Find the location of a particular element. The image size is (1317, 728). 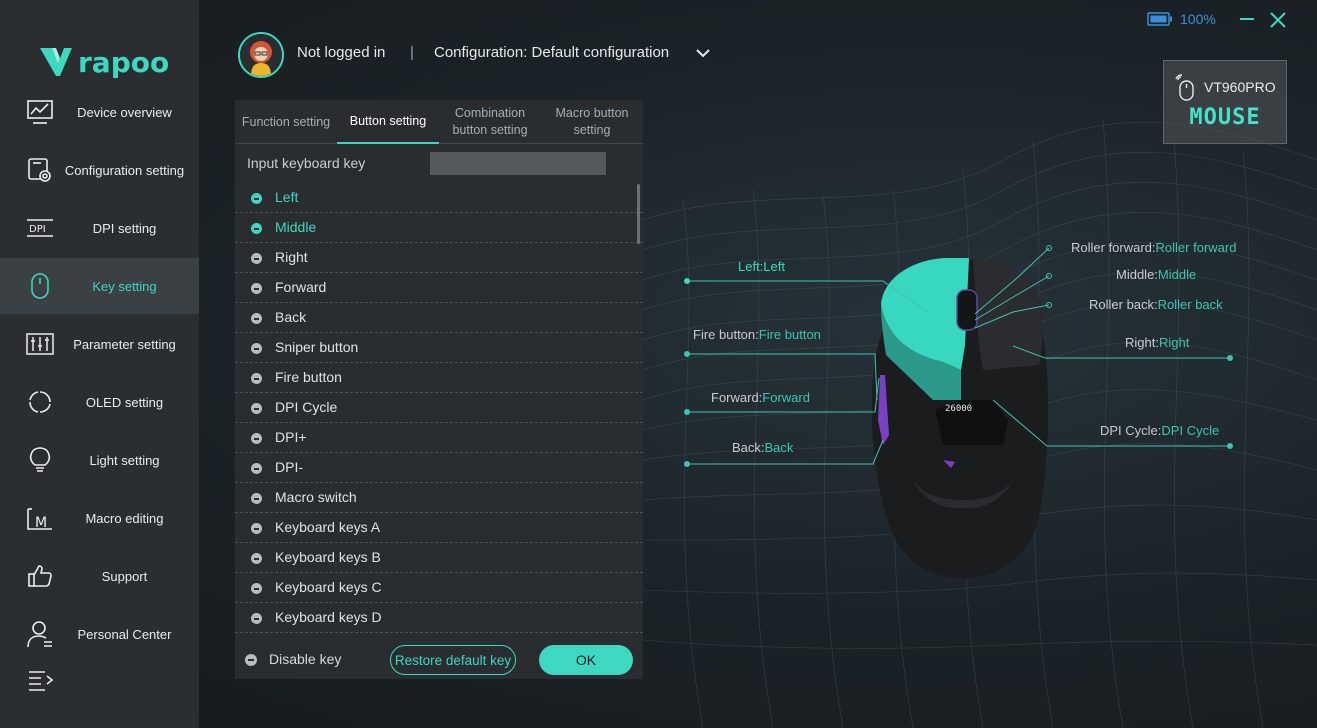

sidebar-item-label: DPI setting is located at coordinates (124, 228).